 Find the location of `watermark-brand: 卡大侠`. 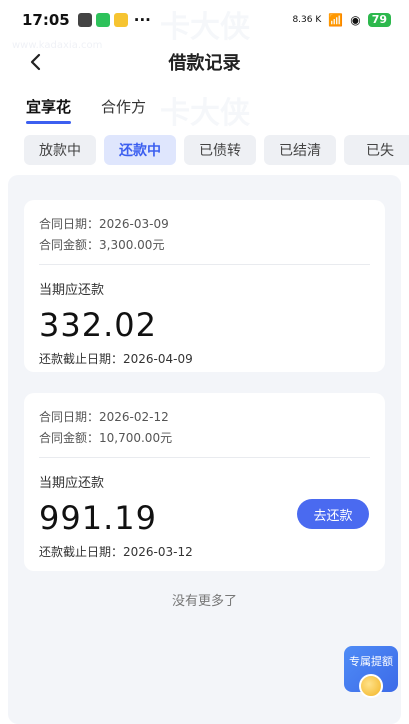

watermark-brand: 卡大侠 is located at coordinates (205, 113).